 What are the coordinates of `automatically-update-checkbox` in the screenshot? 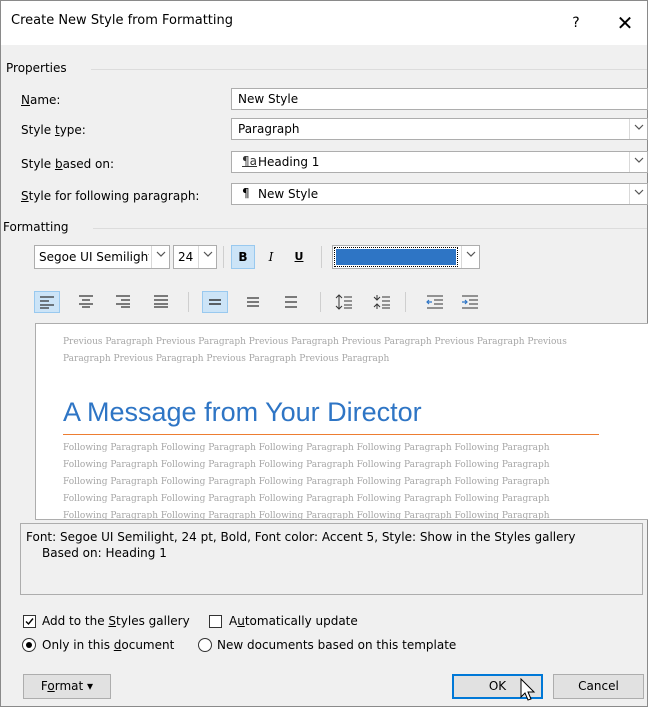 It's located at (215, 621).